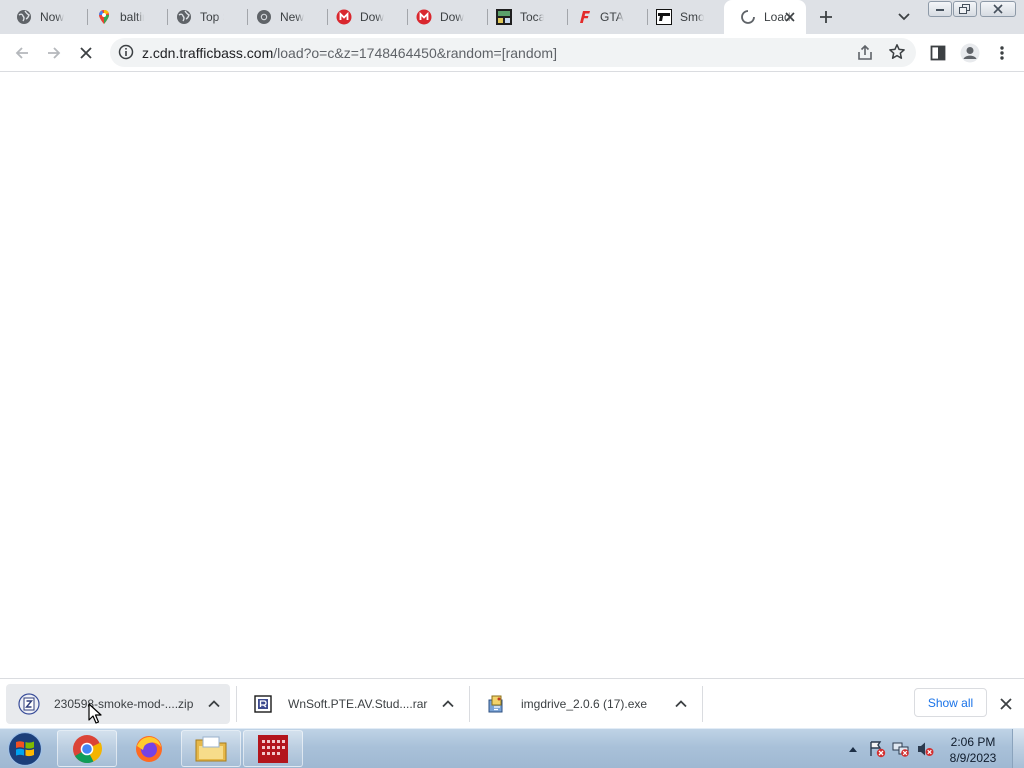 This screenshot has height=768, width=1024. I want to click on plus-icon, so click(826, 17).